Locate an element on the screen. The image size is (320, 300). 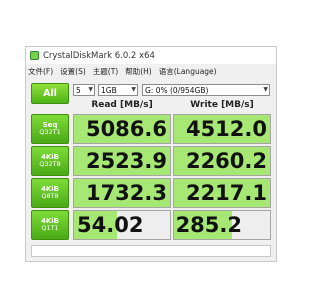
read-result: 2523.9 is located at coordinates (122, 161).